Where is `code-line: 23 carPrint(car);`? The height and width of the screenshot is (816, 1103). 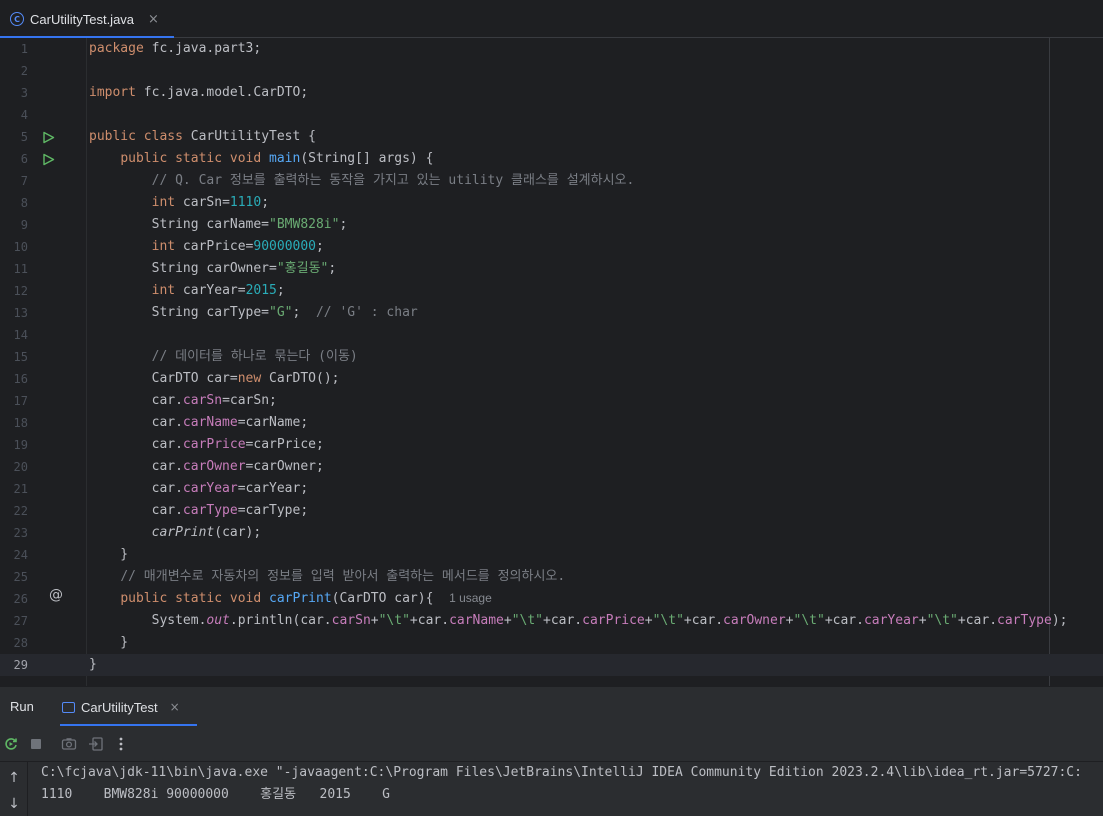
code-line: 23 carPrint(car); is located at coordinates (551, 533).